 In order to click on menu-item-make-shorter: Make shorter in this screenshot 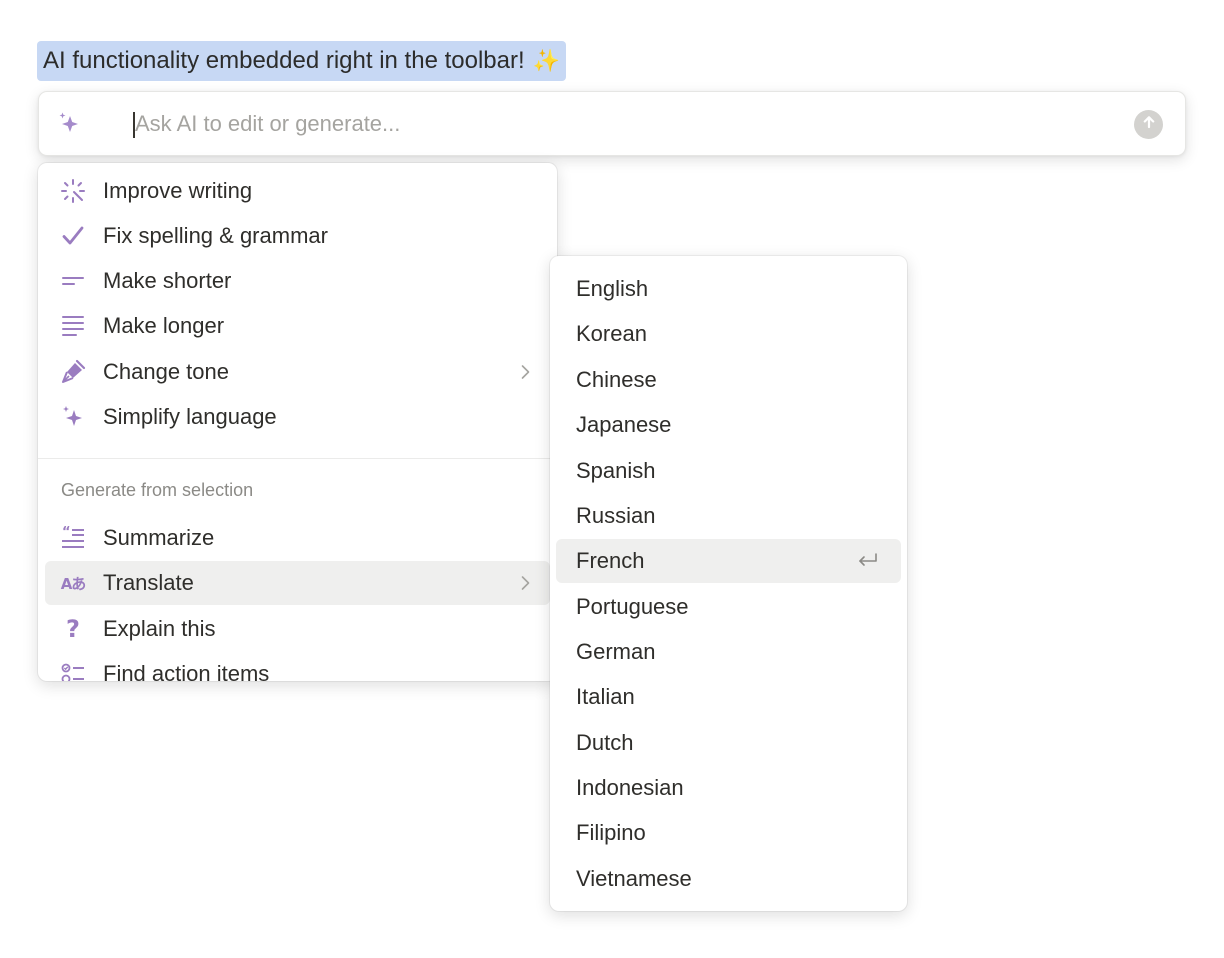, I will do `click(297, 281)`.